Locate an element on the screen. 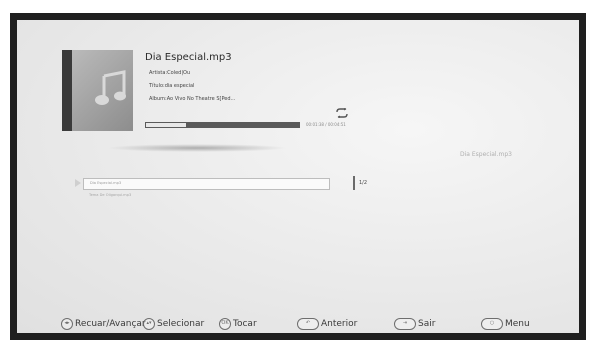 This screenshot has height=341, width=594. album-art is located at coordinates (97, 90).